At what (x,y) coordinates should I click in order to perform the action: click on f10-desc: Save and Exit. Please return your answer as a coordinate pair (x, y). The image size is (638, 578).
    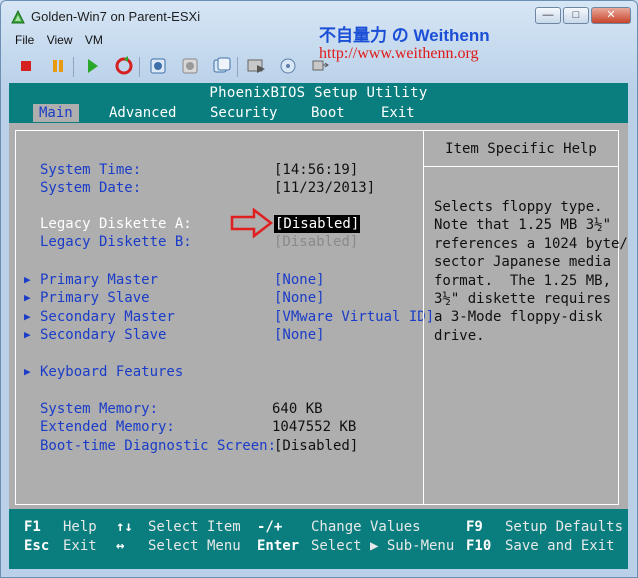
    Looking at the image, I should click on (560, 546).